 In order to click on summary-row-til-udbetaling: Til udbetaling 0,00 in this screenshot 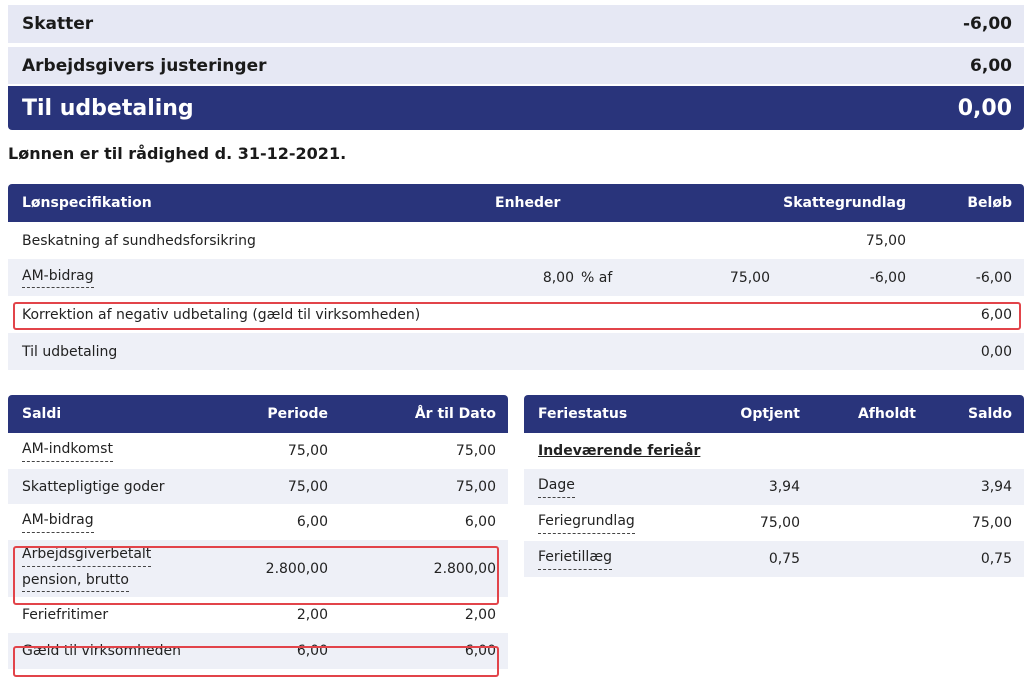, I will do `click(516, 108)`.